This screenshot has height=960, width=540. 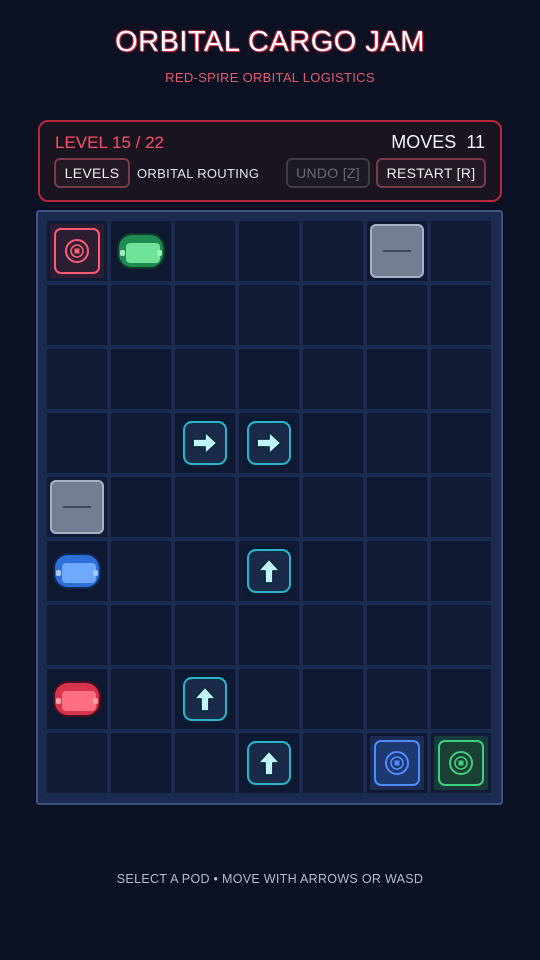 I want to click on moves-value: 11, so click(x=475, y=142).